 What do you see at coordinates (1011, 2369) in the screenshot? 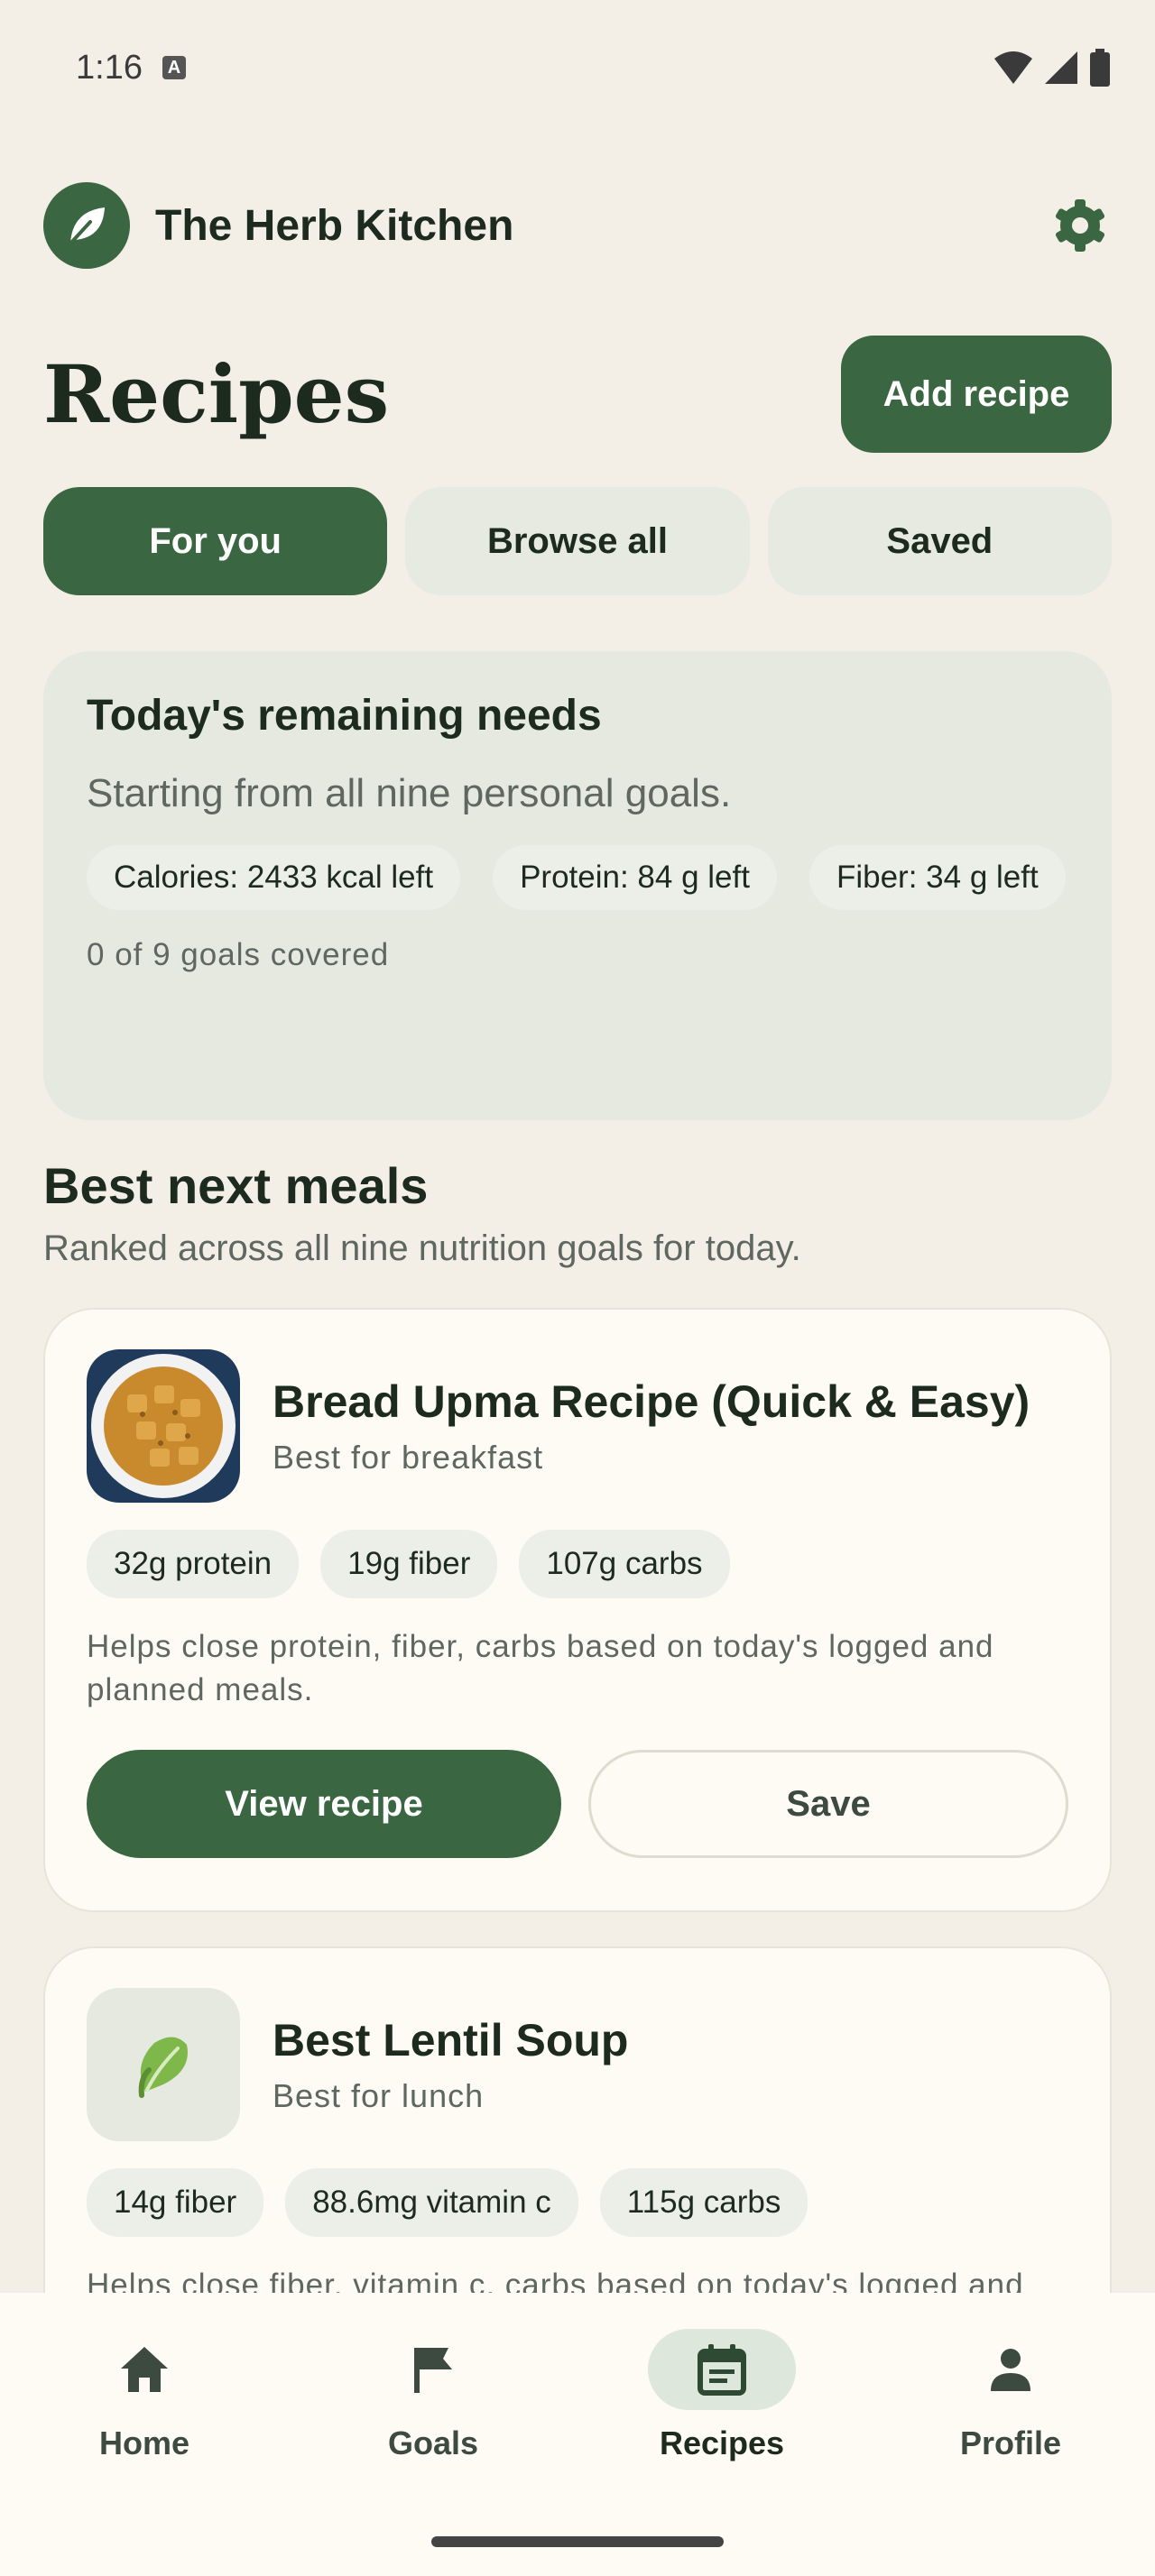
I see `person-icon` at bounding box center [1011, 2369].